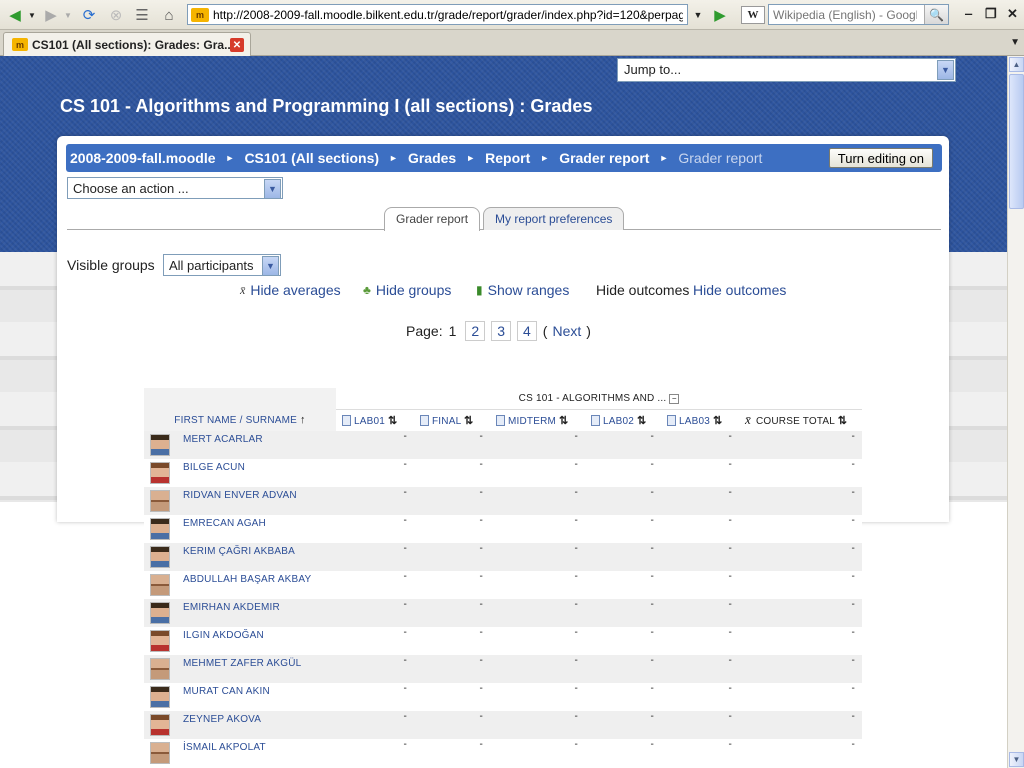 Image resolution: width=1024 pixels, height=768 pixels. I want to click on item-header-lab03: LAB03 ⇅, so click(700, 420).